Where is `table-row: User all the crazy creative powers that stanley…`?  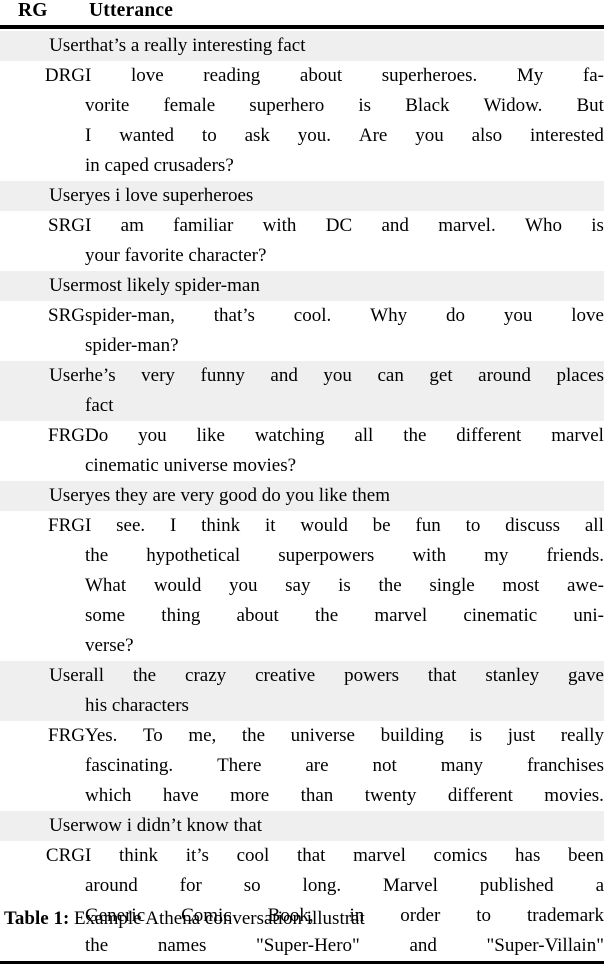
table-row: User all the crazy creative powers that stanley… is located at coordinates (302, 691).